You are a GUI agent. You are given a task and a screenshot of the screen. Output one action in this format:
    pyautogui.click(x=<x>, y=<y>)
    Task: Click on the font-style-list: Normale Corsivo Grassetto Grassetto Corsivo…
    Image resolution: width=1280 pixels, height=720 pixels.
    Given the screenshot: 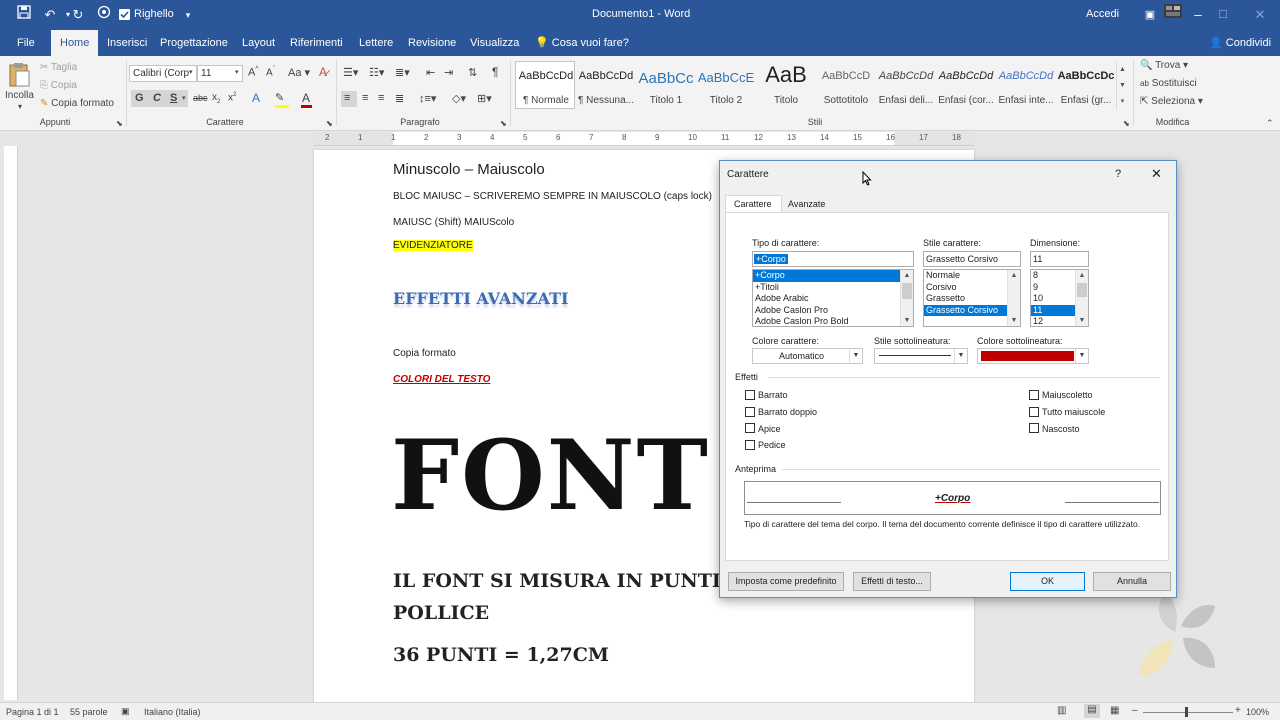 What is the action you would take?
    pyautogui.click(x=972, y=298)
    